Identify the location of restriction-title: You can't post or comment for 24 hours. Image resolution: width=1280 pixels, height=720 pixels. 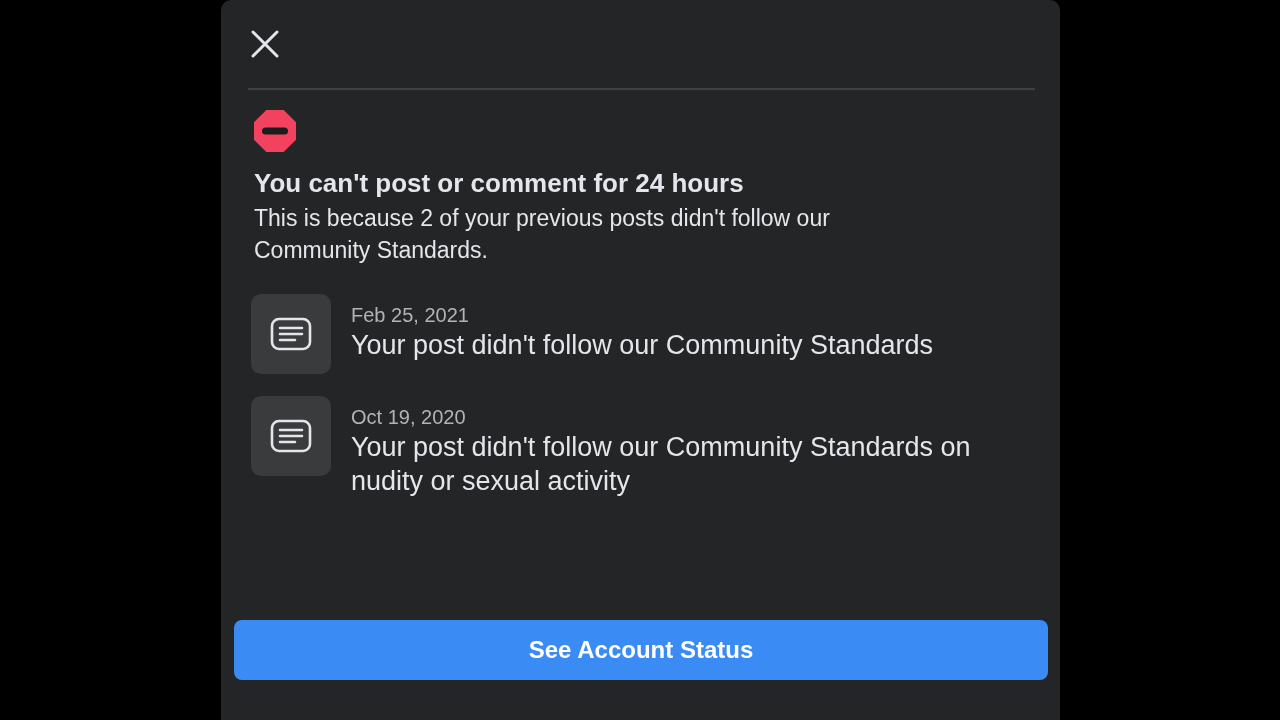
(499, 183).